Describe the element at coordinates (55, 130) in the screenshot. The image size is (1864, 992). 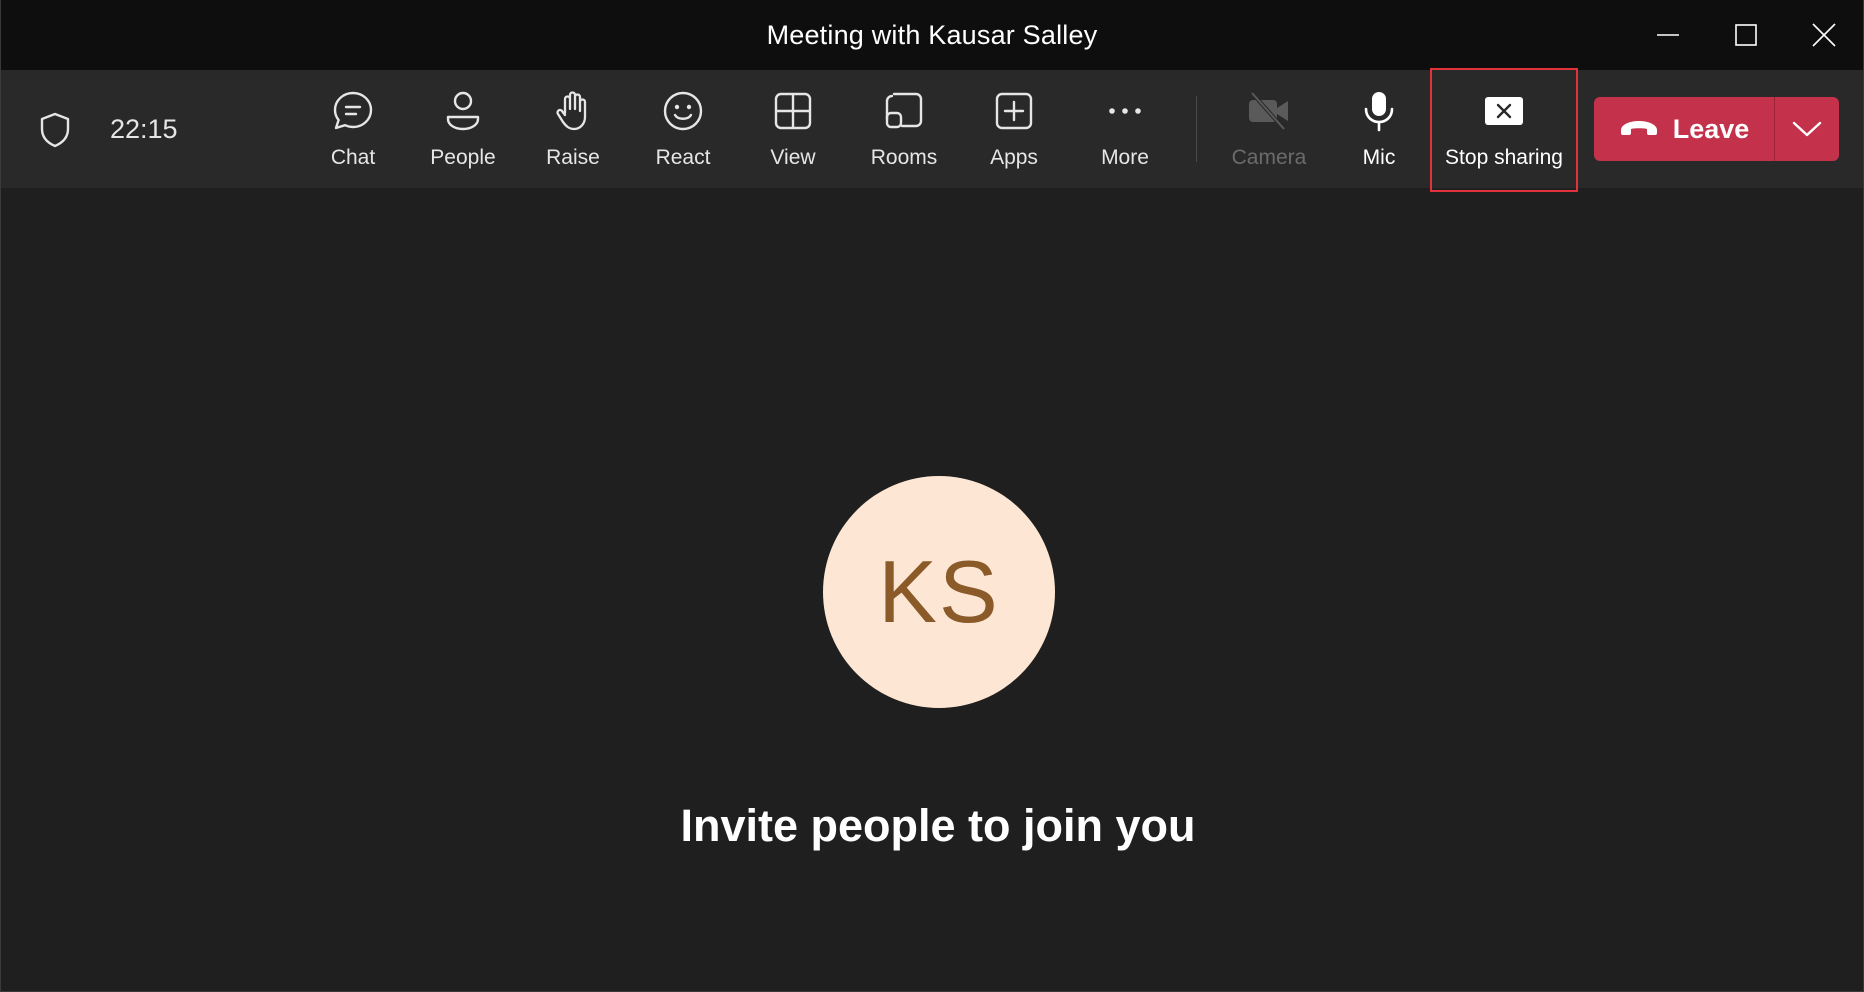
I see `shield-icon` at that location.